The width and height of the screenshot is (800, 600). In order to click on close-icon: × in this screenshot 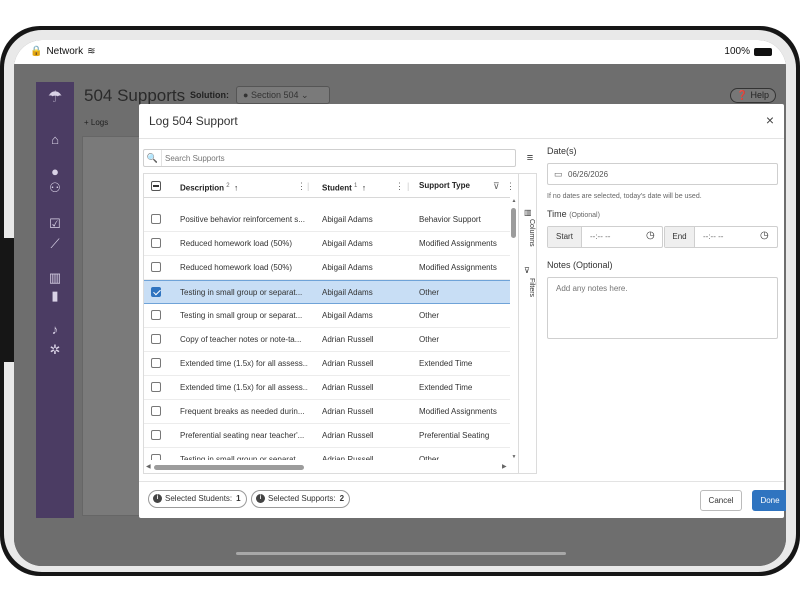, I will do `click(770, 120)`.